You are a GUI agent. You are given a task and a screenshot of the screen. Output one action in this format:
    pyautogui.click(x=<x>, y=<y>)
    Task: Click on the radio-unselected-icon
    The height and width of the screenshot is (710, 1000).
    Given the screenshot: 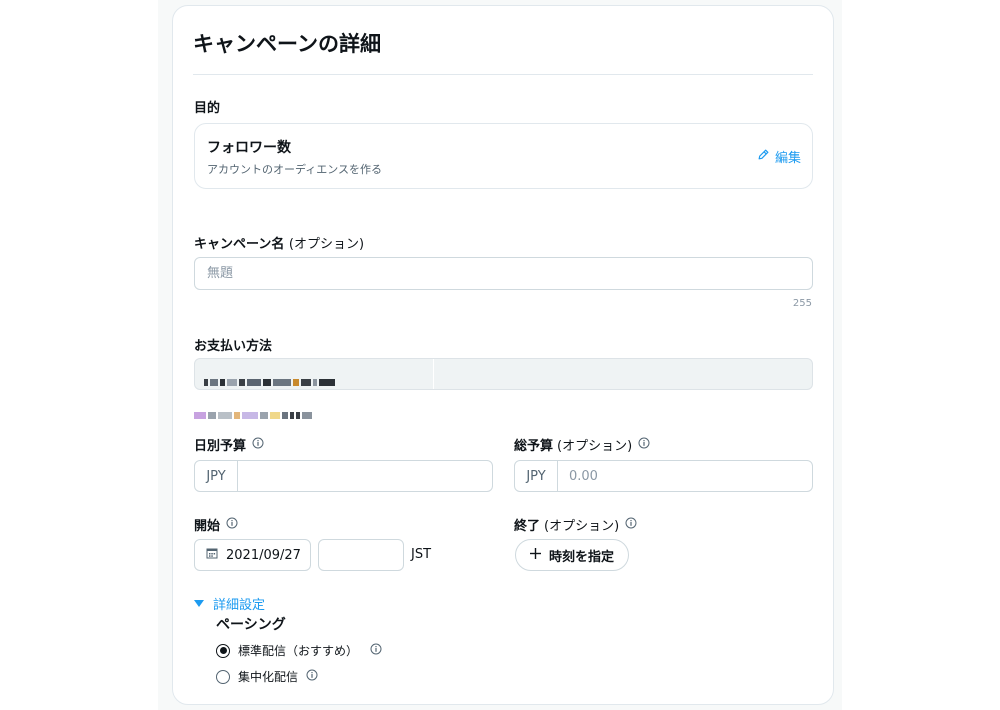 What is the action you would take?
    pyautogui.click(x=223, y=676)
    